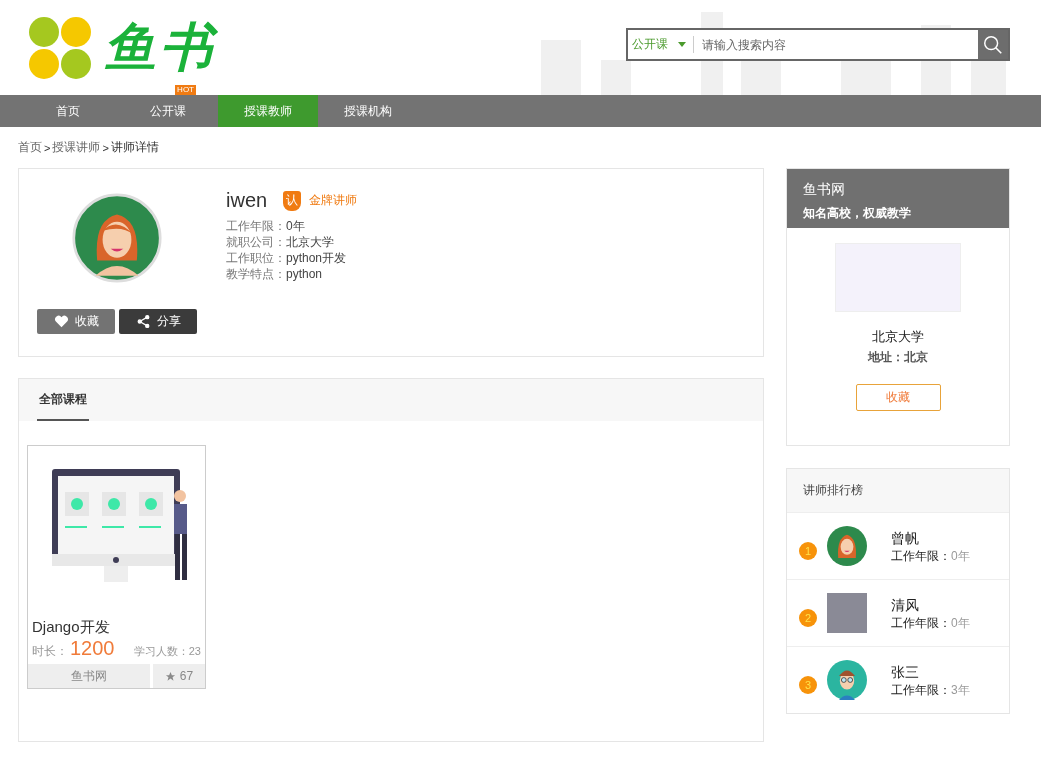 The image size is (1041, 760). What do you see at coordinates (116, 567) in the screenshot?
I see `course-card: Django开发 时长：1200 学习人数：23 鱼书网 67` at bounding box center [116, 567].